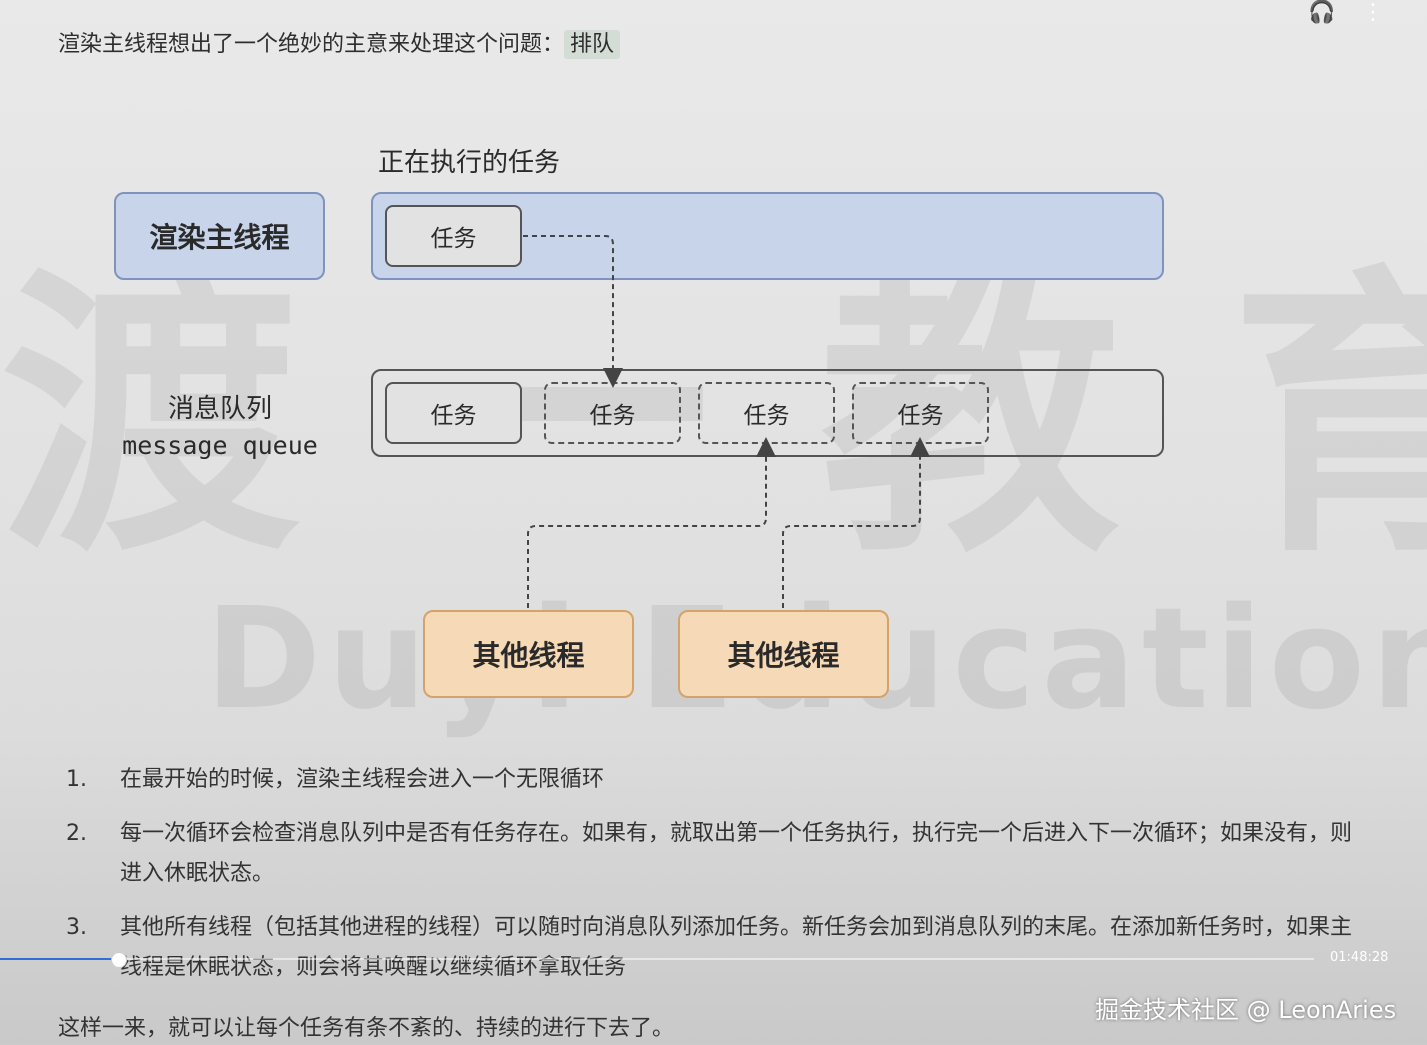 The height and width of the screenshot is (1045, 1427). Describe the element at coordinates (1359, 957) in the screenshot. I see `video-time: 01:48:28` at that location.